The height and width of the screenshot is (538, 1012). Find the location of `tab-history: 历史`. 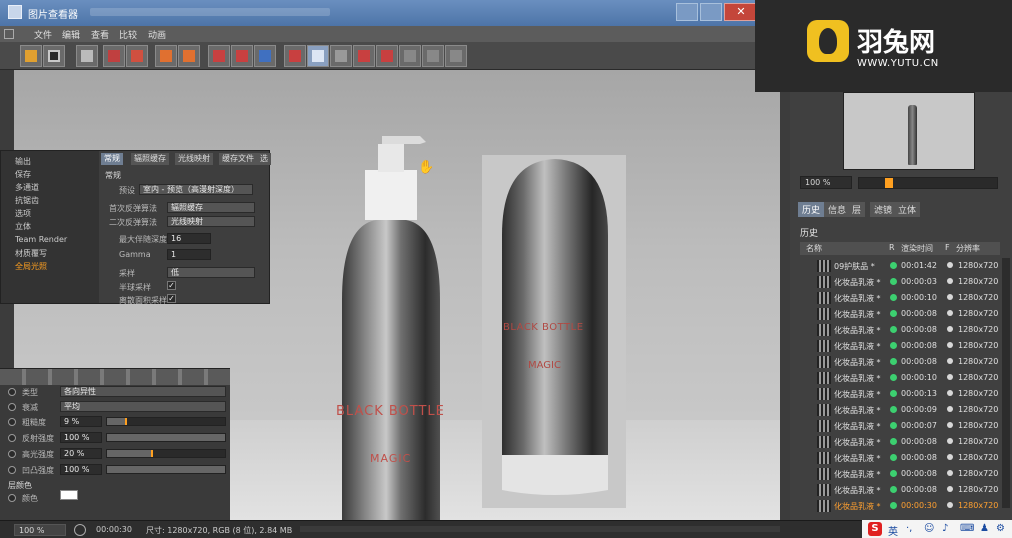

tab-history: 历史 is located at coordinates (811, 209).